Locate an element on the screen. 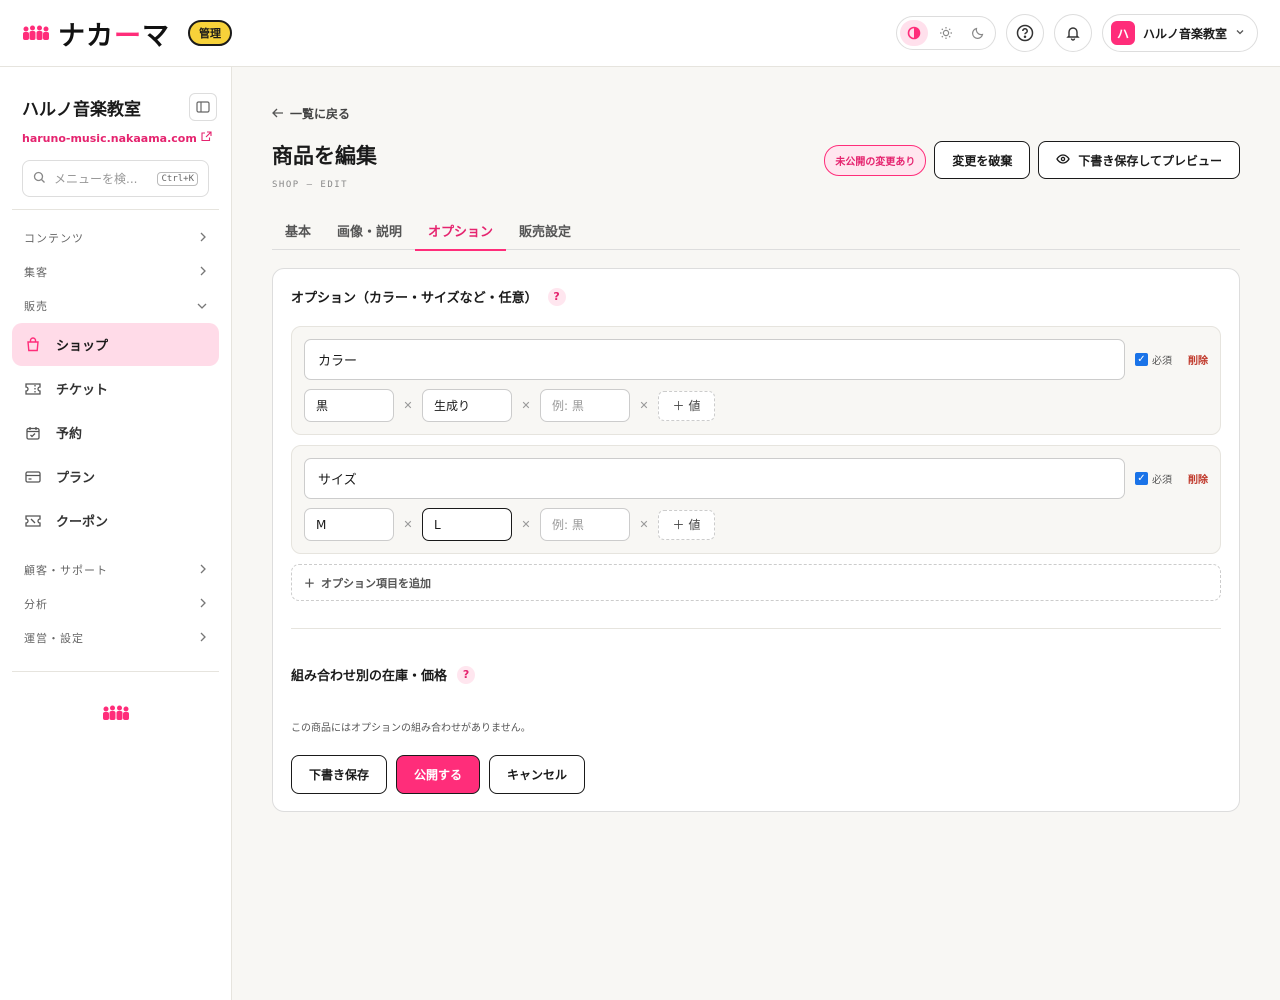 This screenshot has width=1280, height=1000. sidebar-group-customers: 顧客・サポート is located at coordinates (115, 570).